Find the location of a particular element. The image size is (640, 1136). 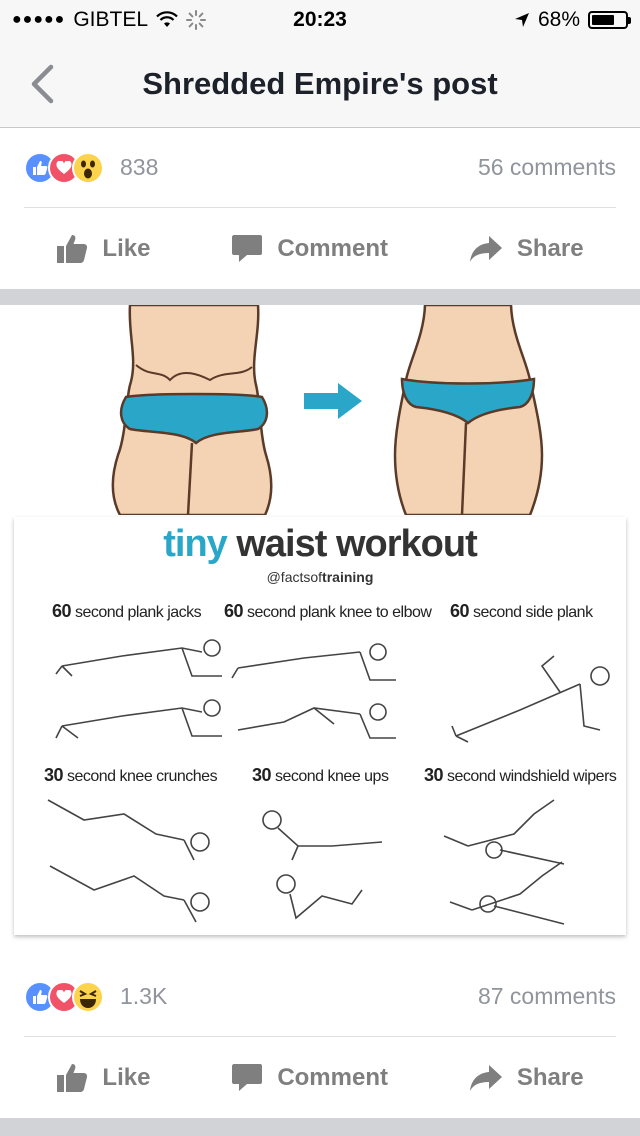

handle-prefix: @factsof is located at coordinates (294, 577).